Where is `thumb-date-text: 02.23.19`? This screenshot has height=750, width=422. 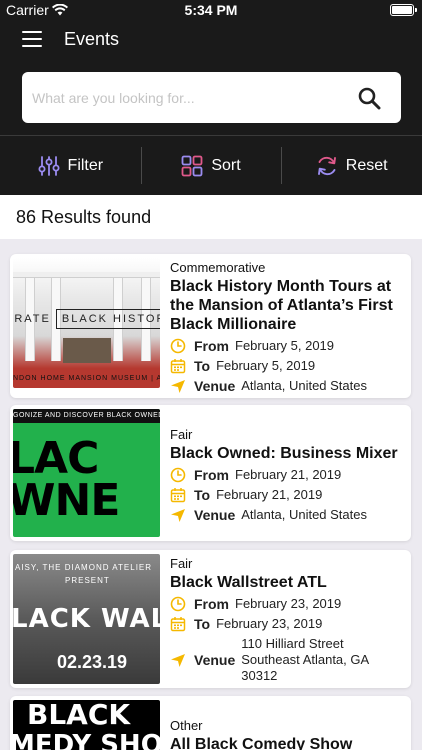
thumb-date-text: 02.23.19 is located at coordinates (92, 662).